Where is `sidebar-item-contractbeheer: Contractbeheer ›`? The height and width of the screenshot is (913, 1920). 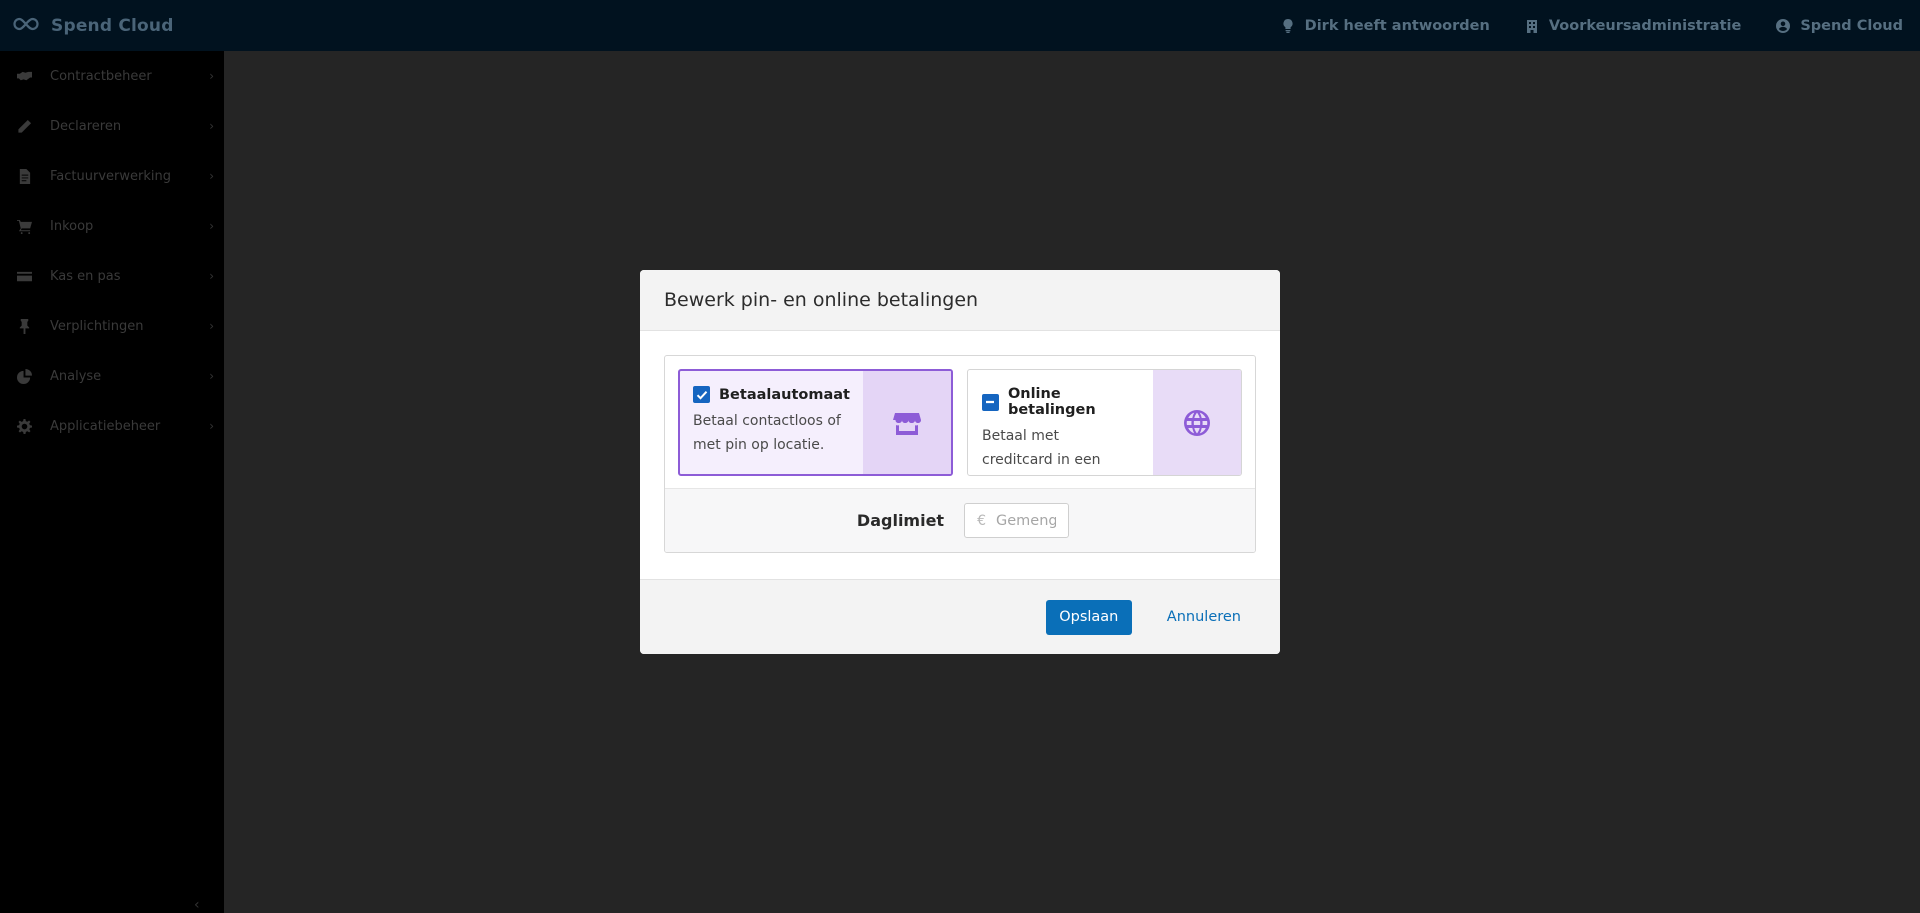
sidebar-item-contractbeheer: Contractbeheer › is located at coordinates (112, 76).